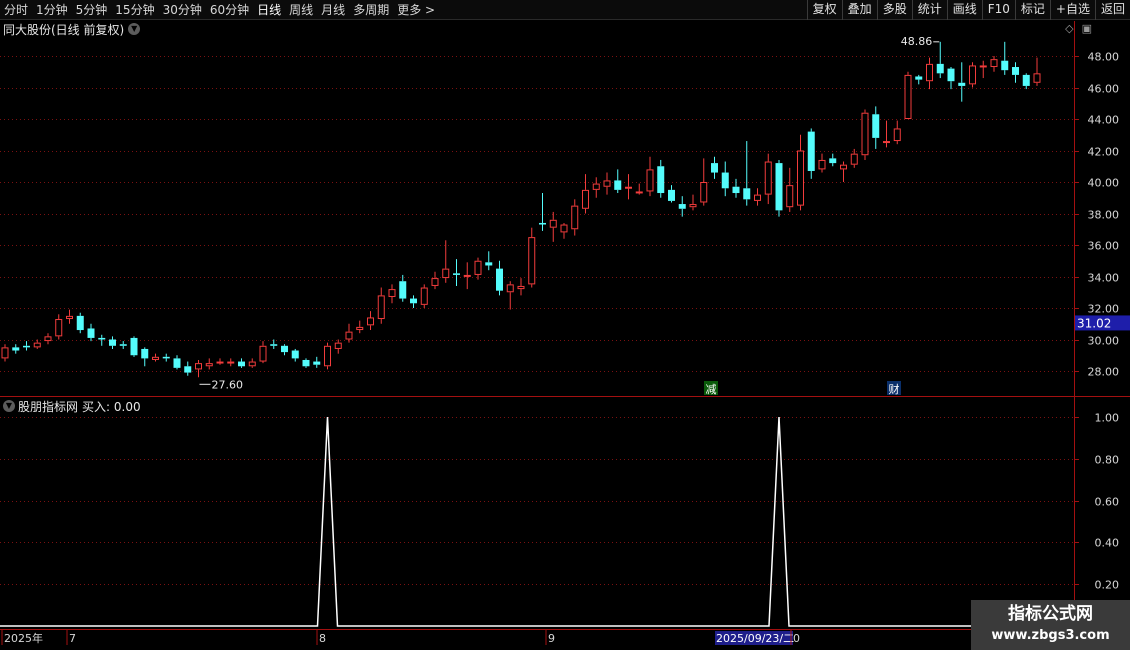 The image size is (1130, 650). What do you see at coordinates (1104, 120) in the screenshot?
I see `price-axis-label: 44.00` at bounding box center [1104, 120].